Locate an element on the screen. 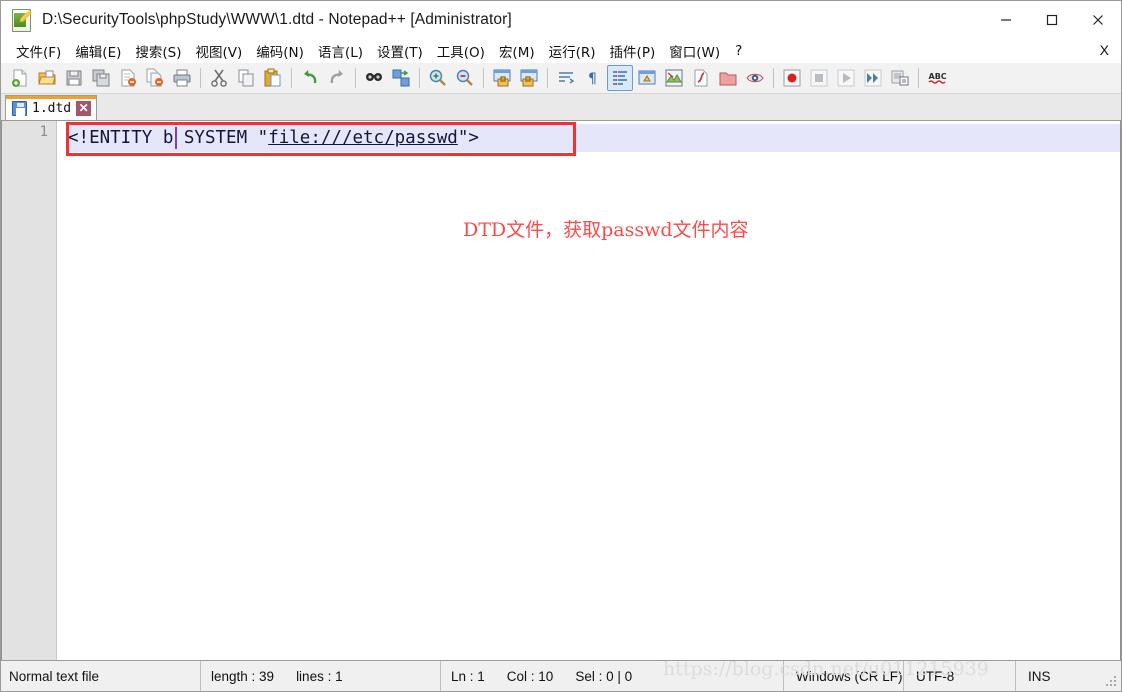  status-length-lines: length : 39 lines : 1 is located at coordinates (321, 676).